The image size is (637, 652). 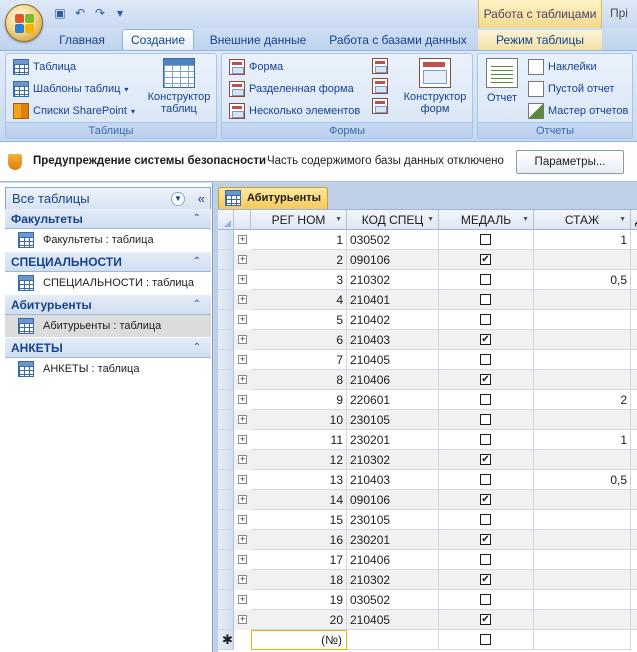 What do you see at coordinates (393, 220) in the screenshot?
I see `column-header-spec-code: КОД СПЕЦ ▼` at bounding box center [393, 220].